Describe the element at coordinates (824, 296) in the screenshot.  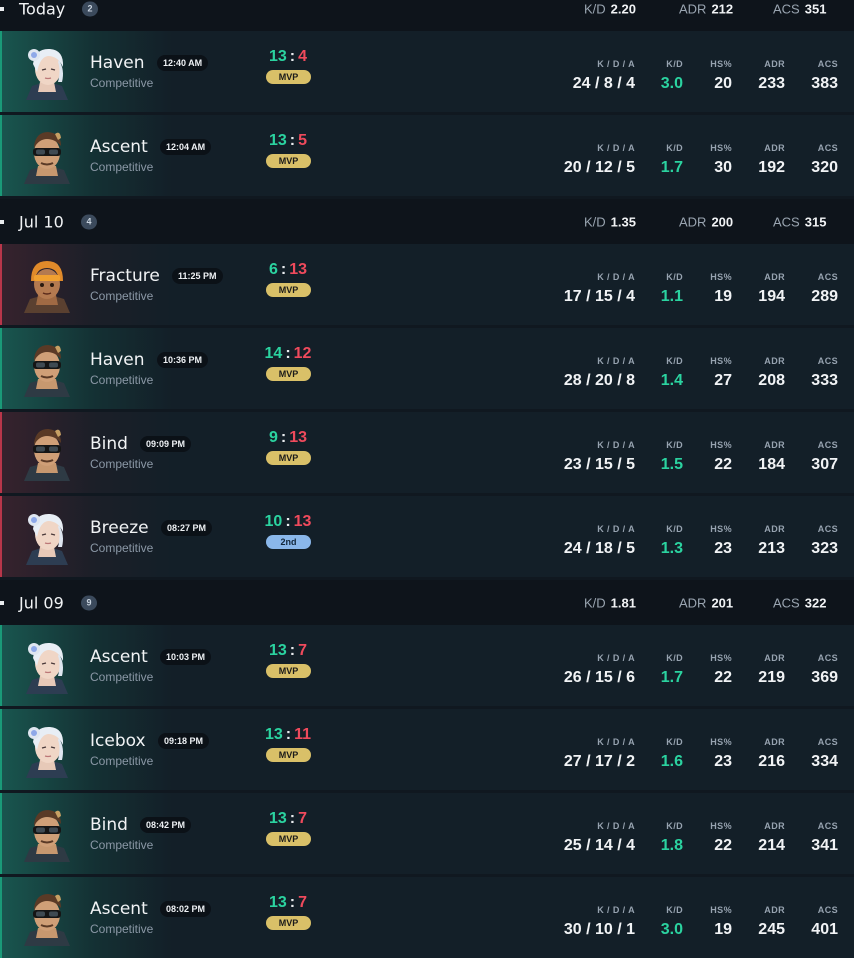
I see `acs-value: 289` at that location.